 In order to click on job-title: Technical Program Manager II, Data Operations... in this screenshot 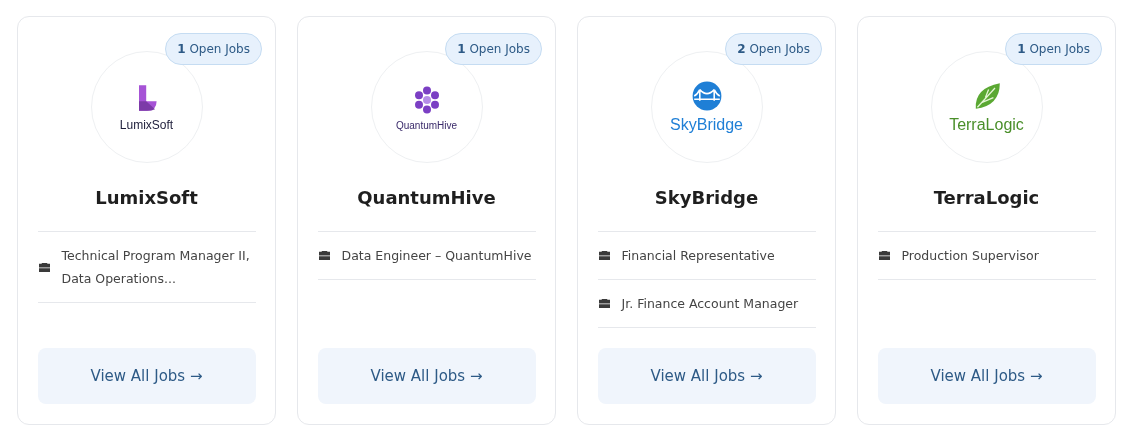, I will do `click(158, 267)`.